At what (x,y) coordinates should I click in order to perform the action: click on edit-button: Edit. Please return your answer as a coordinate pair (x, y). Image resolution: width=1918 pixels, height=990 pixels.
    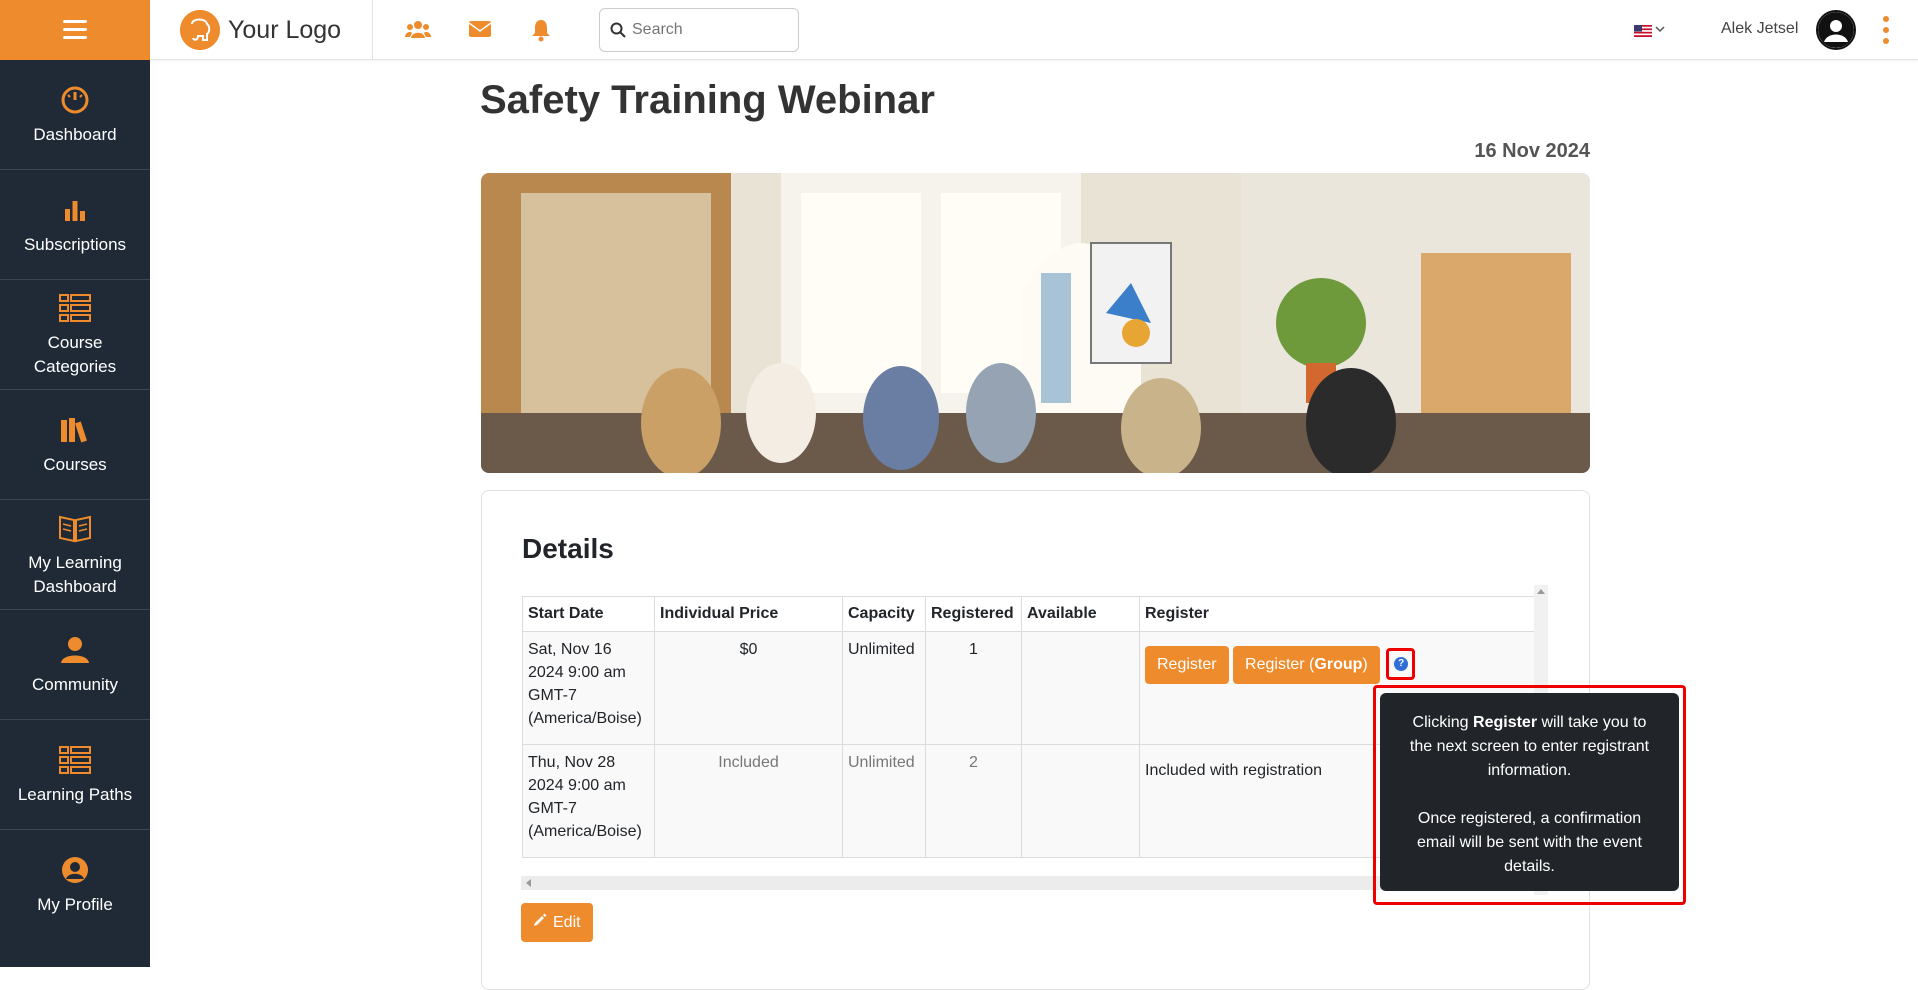
    Looking at the image, I should click on (557, 922).